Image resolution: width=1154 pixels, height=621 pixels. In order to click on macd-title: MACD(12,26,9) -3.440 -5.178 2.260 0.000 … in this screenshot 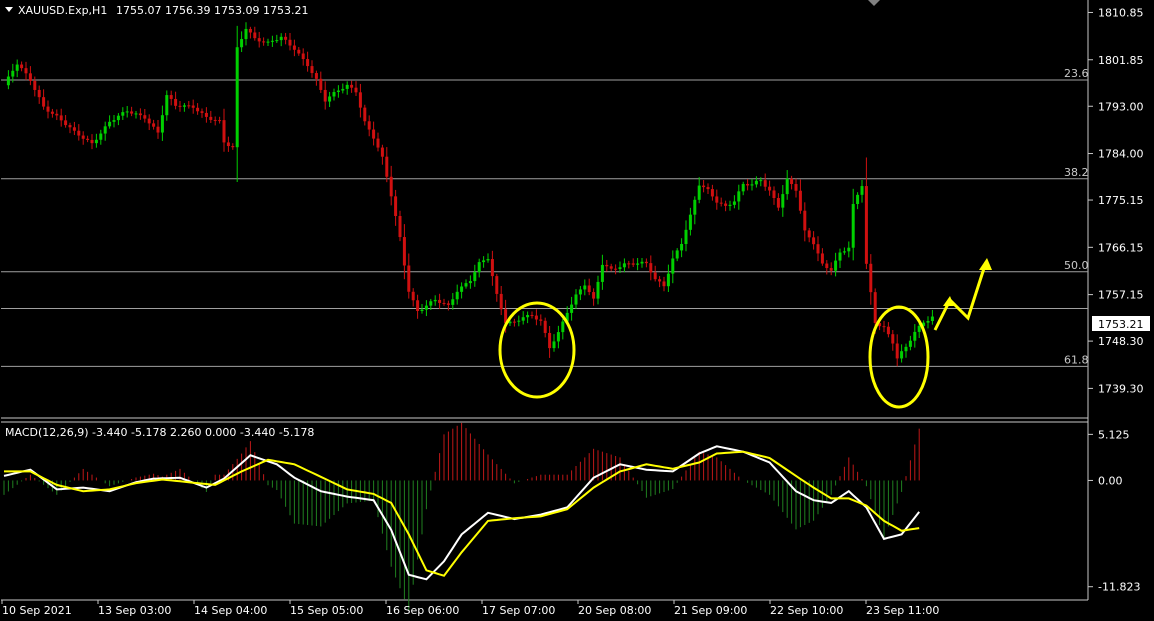, I will do `click(159, 432)`.